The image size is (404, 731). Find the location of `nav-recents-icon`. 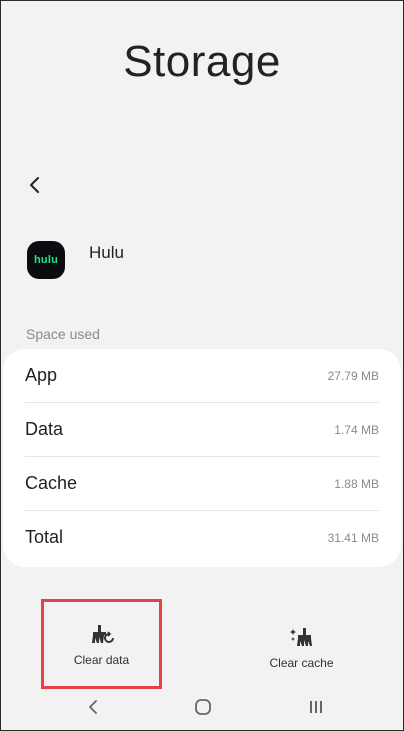

nav-recents-icon is located at coordinates (316, 707).